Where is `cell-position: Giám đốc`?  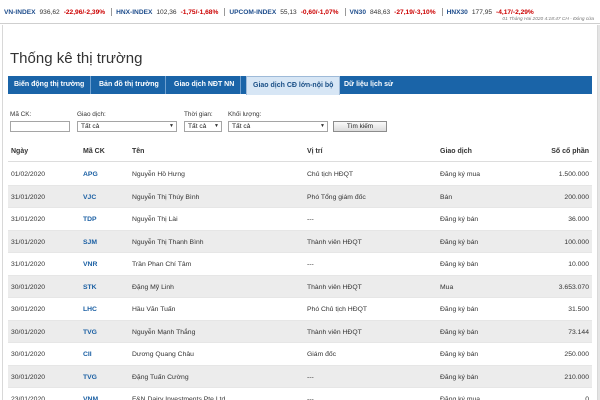
cell-position: Giám đốc is located at coordinates (322, 354).